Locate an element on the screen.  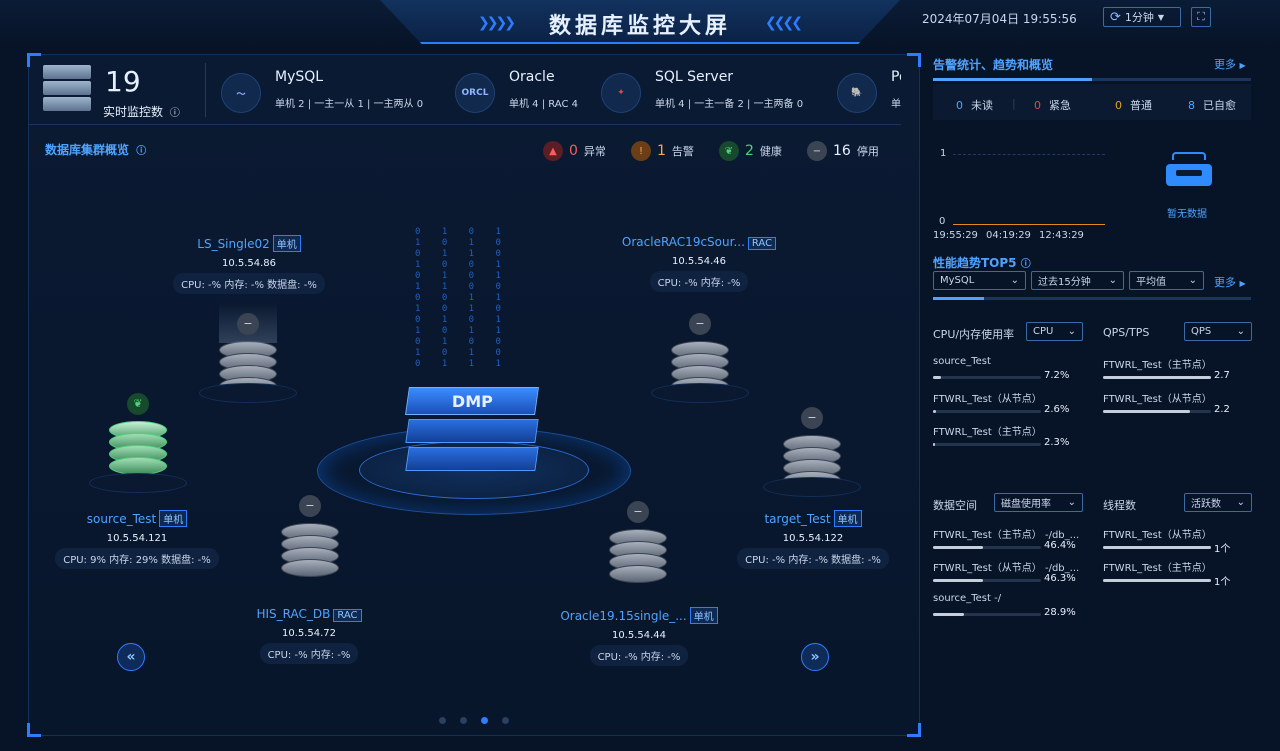
threads-item: FTWRL_Test（从节点） 1个 is located at coordinates (1177, 540).